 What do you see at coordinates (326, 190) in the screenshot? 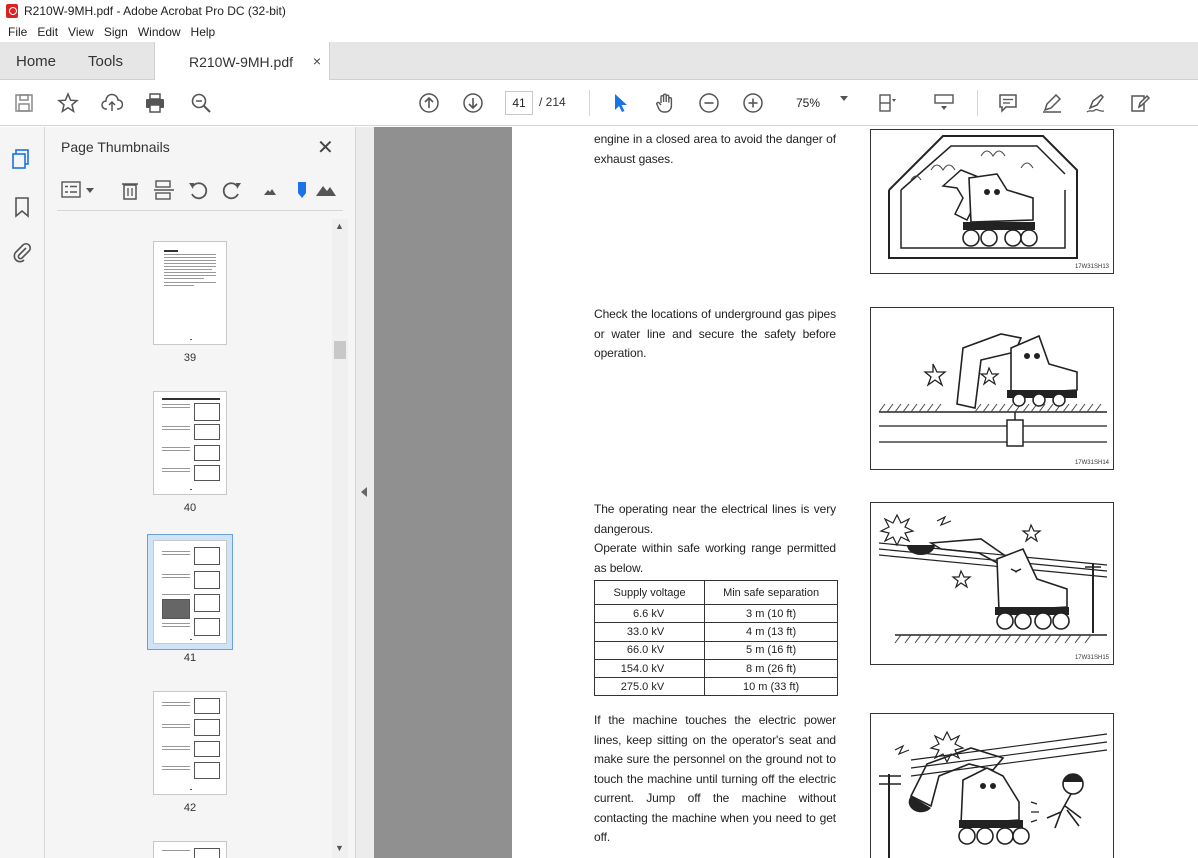
I see `enlarge-thumbnails-icon` at bounding box center [326, 190].